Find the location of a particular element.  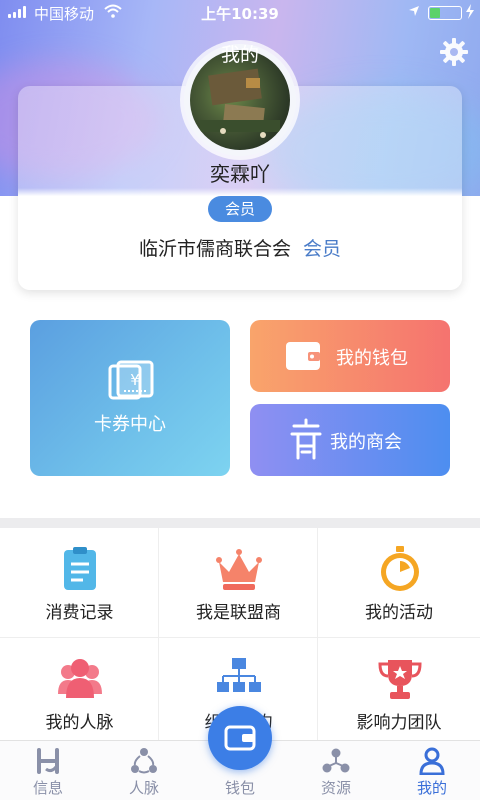

grid-item-consumption-records: 消费记录 is located at coordinates (79, 583).